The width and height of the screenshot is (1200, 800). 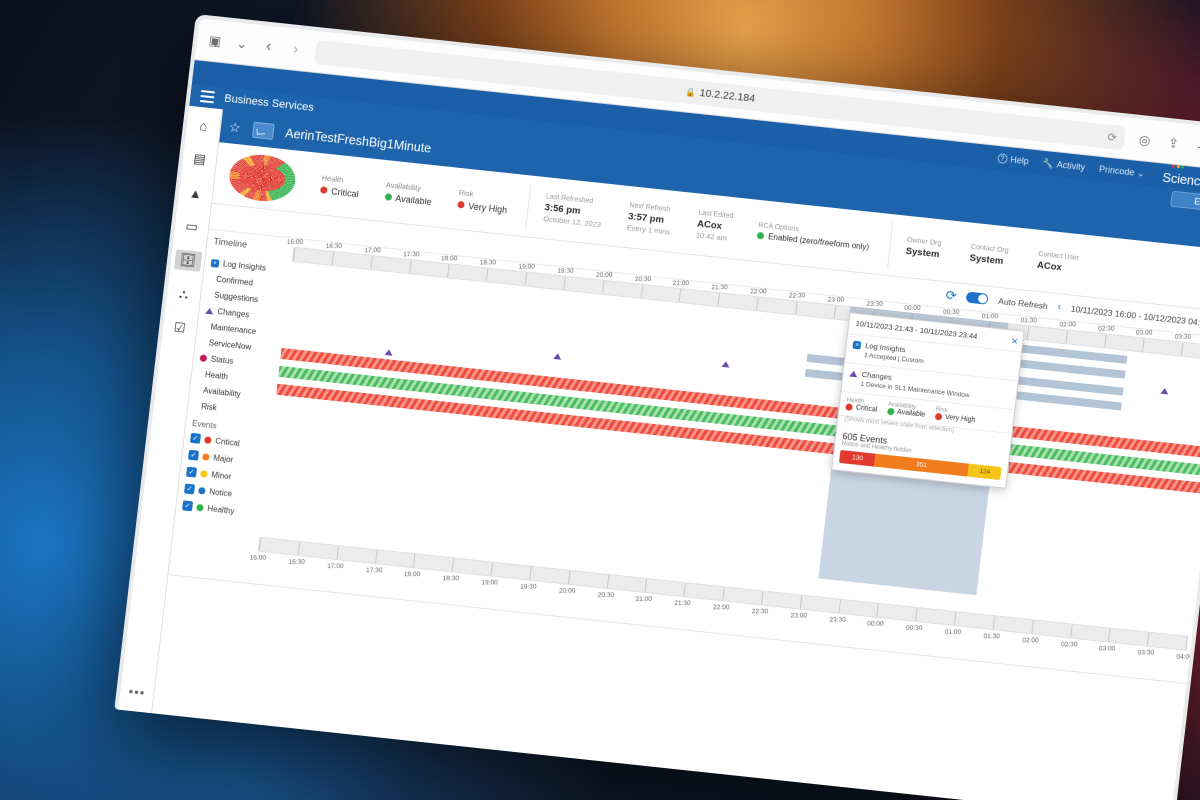 What do you see at coordinates (221, 509) in the screenshot?
I see `event-filter-healthy: ✓ Healthy` at bounding box center [221, 509].